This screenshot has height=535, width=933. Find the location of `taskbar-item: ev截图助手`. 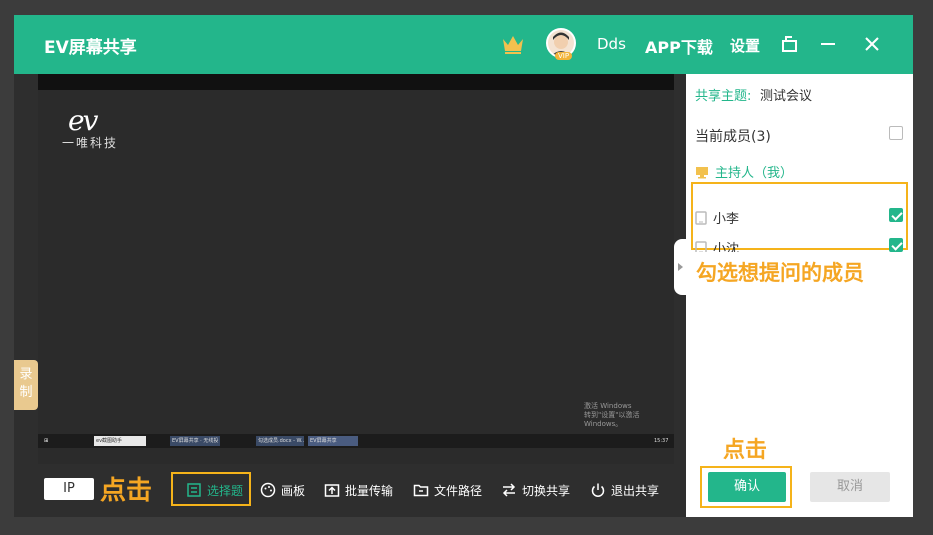

taskbar-item: ev截图助手 is located at coordinates (120, 441).